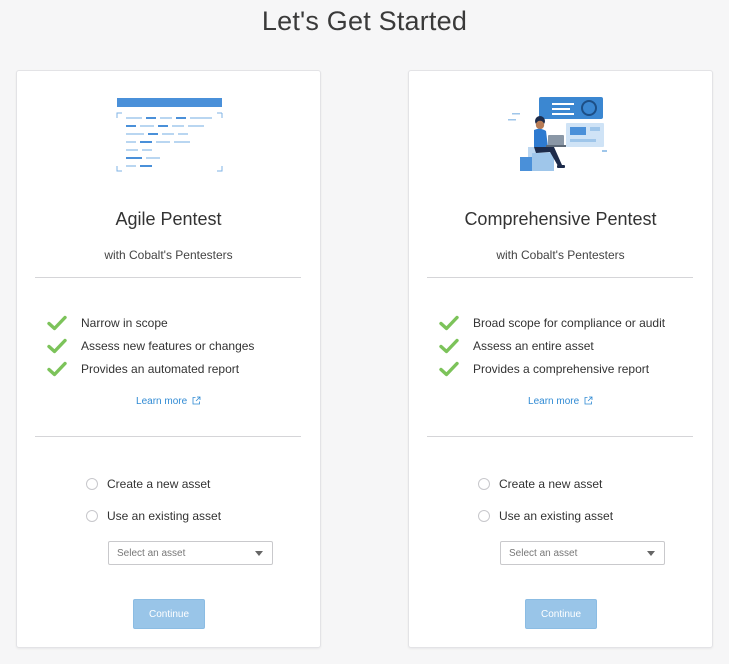 The width and height of the screenshot is (729, 664). Describe the element at coordinates (533, 345) in the screenshot. I see `feature-label: Assess an entire asset` at that location.